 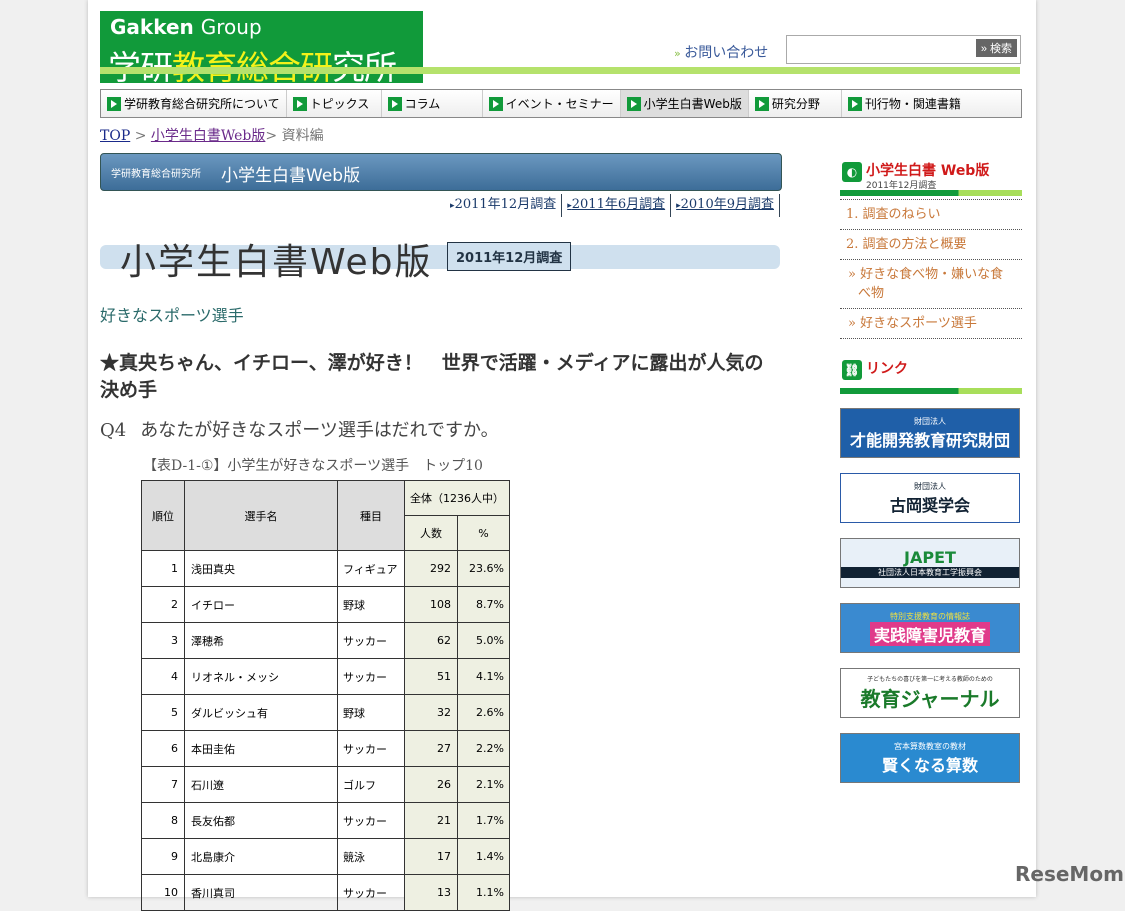 What do you see at coordinates (928, 171) in the screenshot?
I see `sidebar-title-text: 小学生白書 Web版` at bounding box center [928, 171].